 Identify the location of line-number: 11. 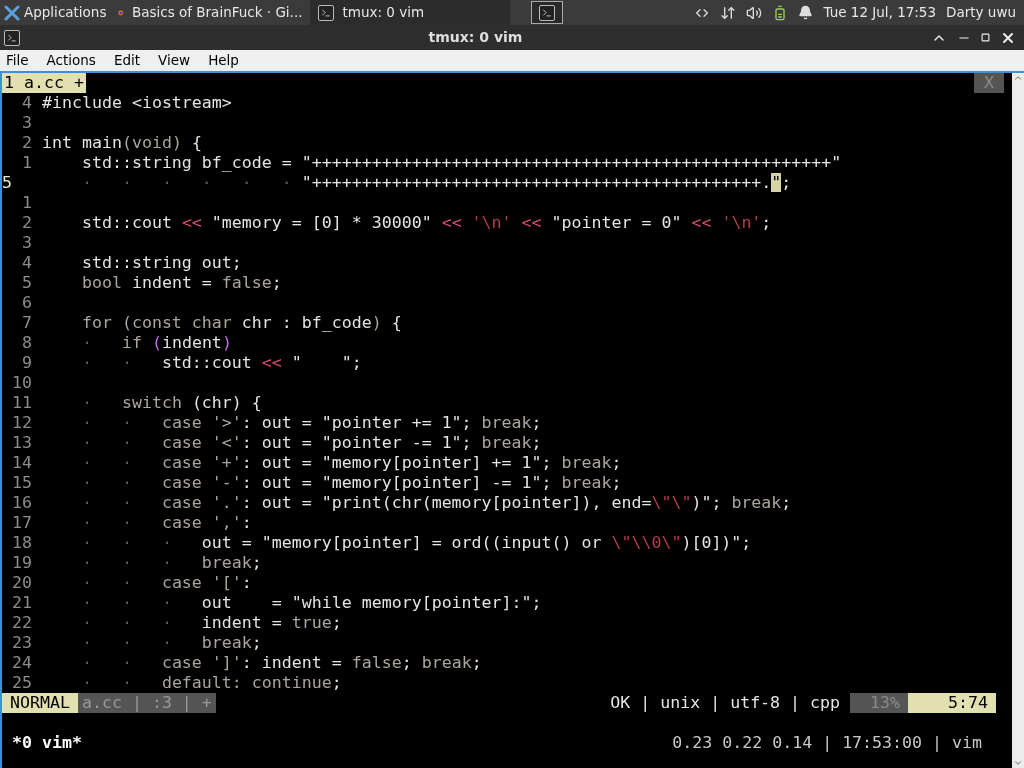
(21, 403).